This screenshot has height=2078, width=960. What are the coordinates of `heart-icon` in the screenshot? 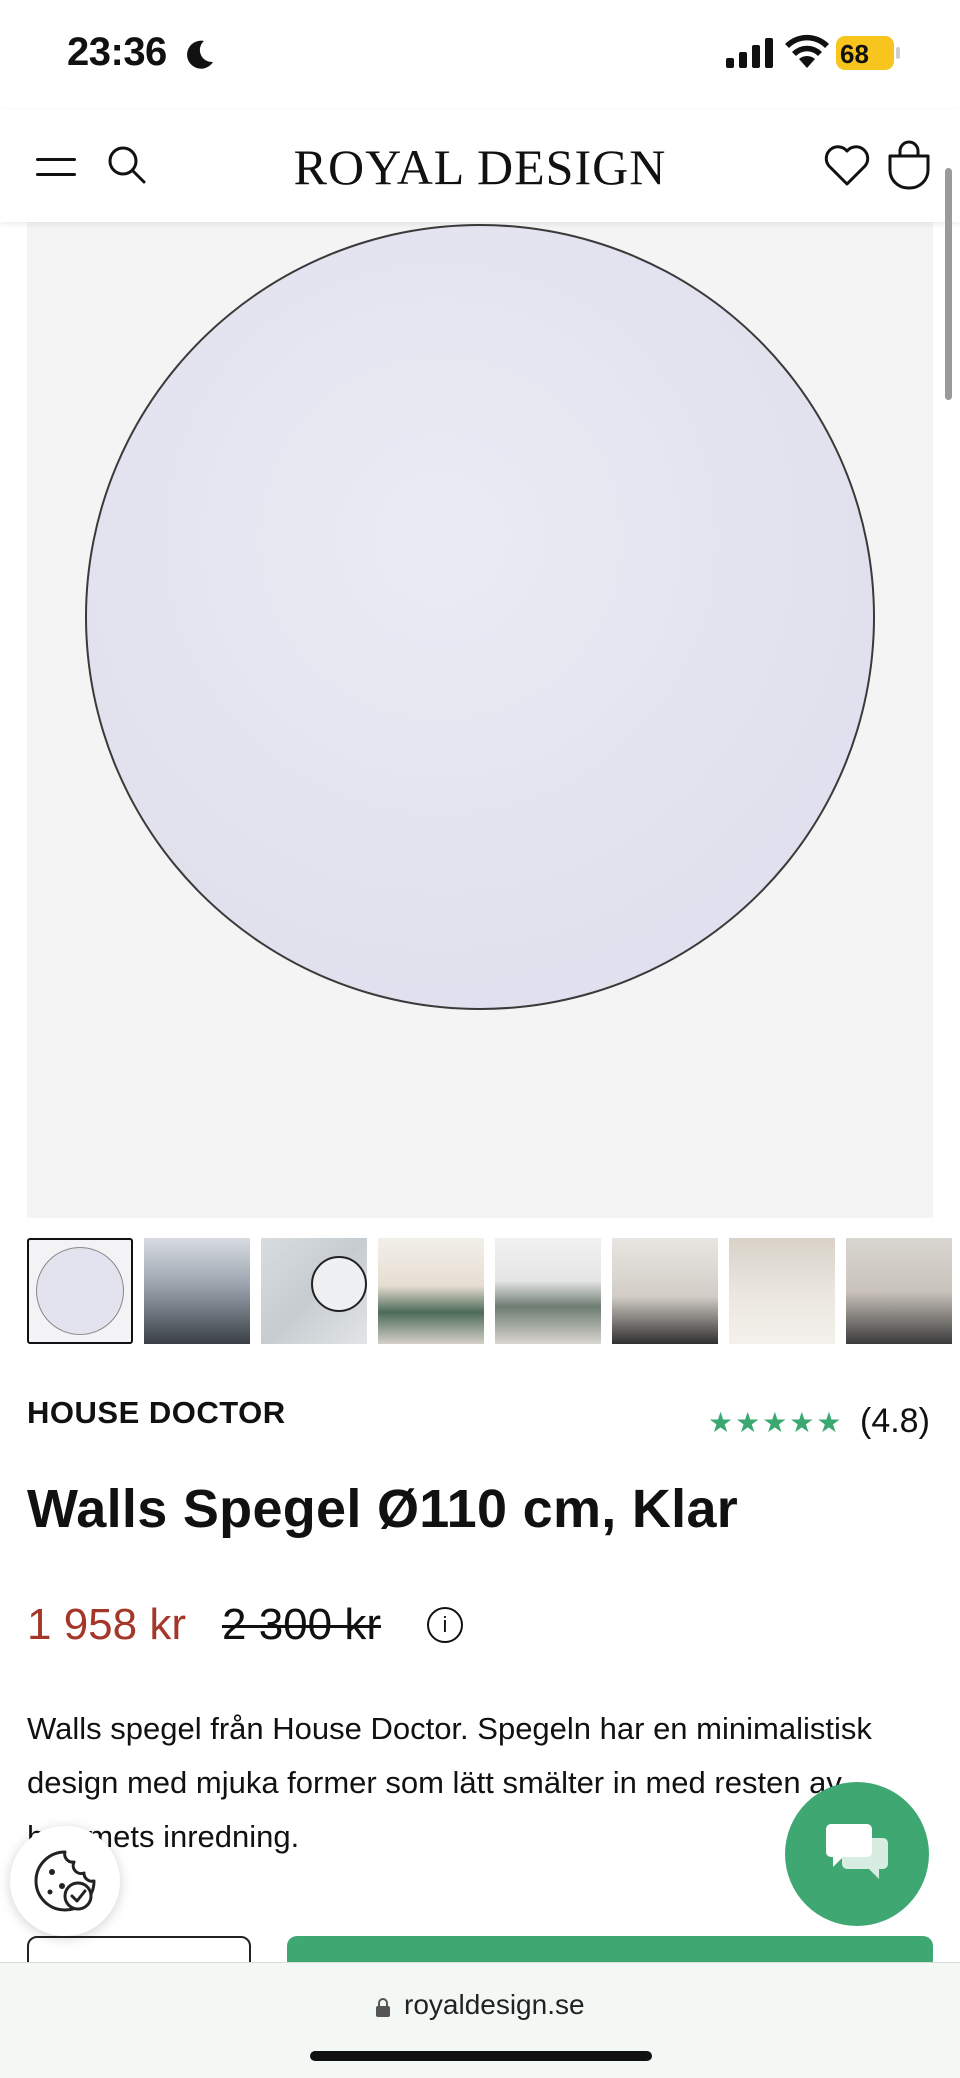 It's located at (847, 165).